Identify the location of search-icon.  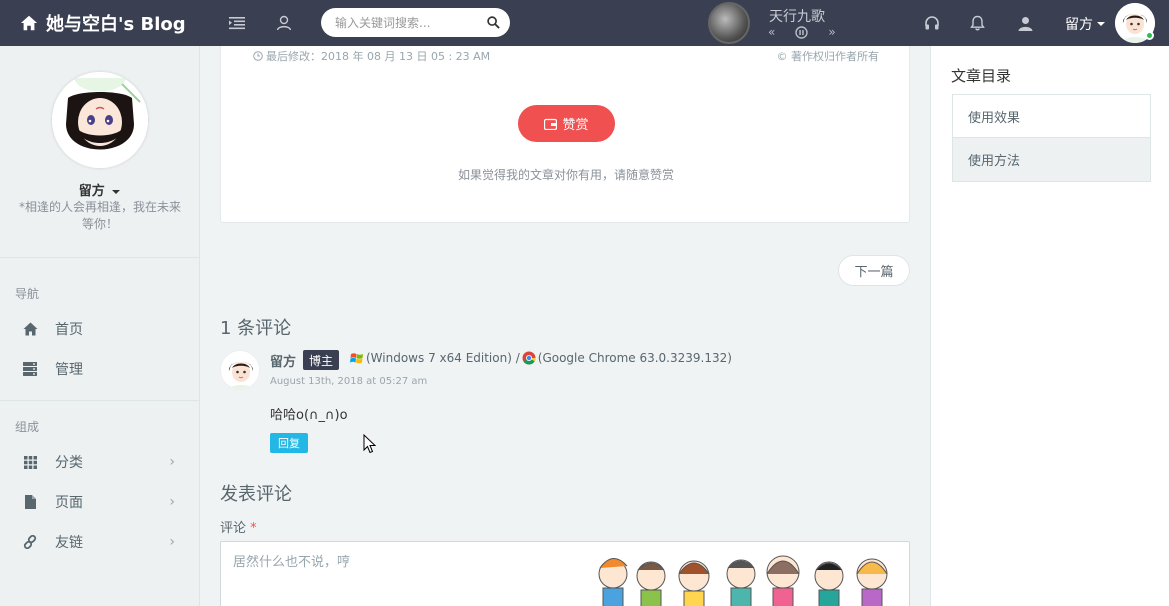
(493, 22).